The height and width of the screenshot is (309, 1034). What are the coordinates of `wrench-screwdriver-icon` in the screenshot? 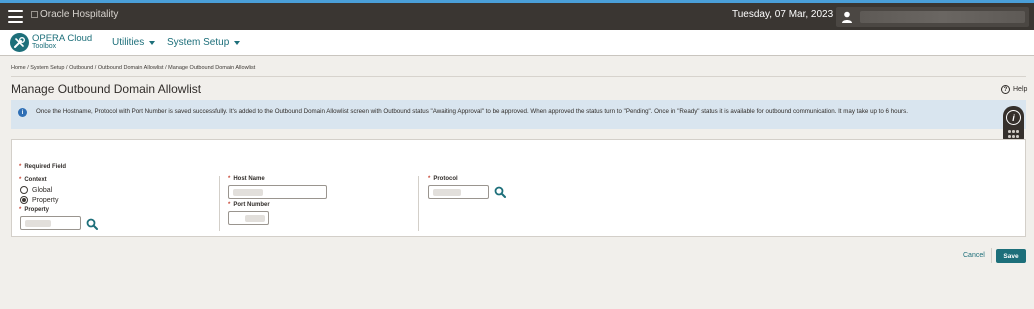 It's located at (19, 42).